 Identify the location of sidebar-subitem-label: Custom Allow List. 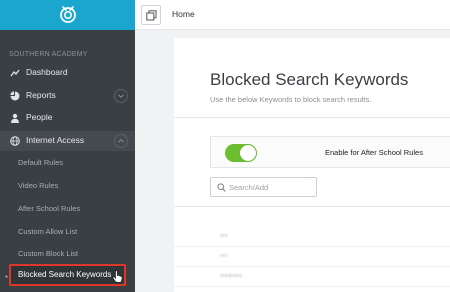
(48, 231).